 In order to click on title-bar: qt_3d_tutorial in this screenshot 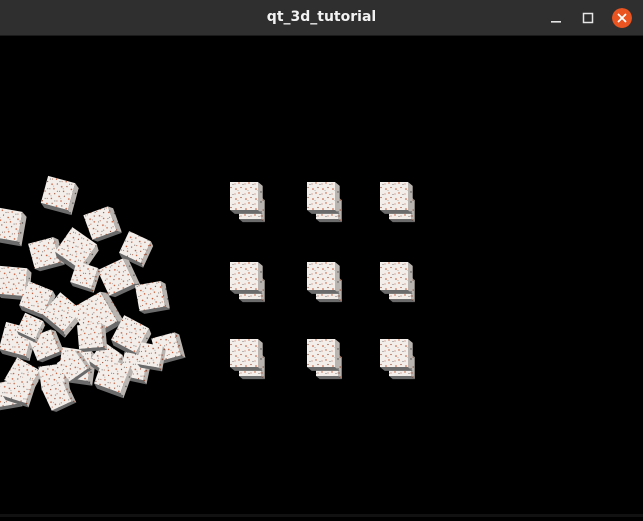, I will do `click(321, 18)`.